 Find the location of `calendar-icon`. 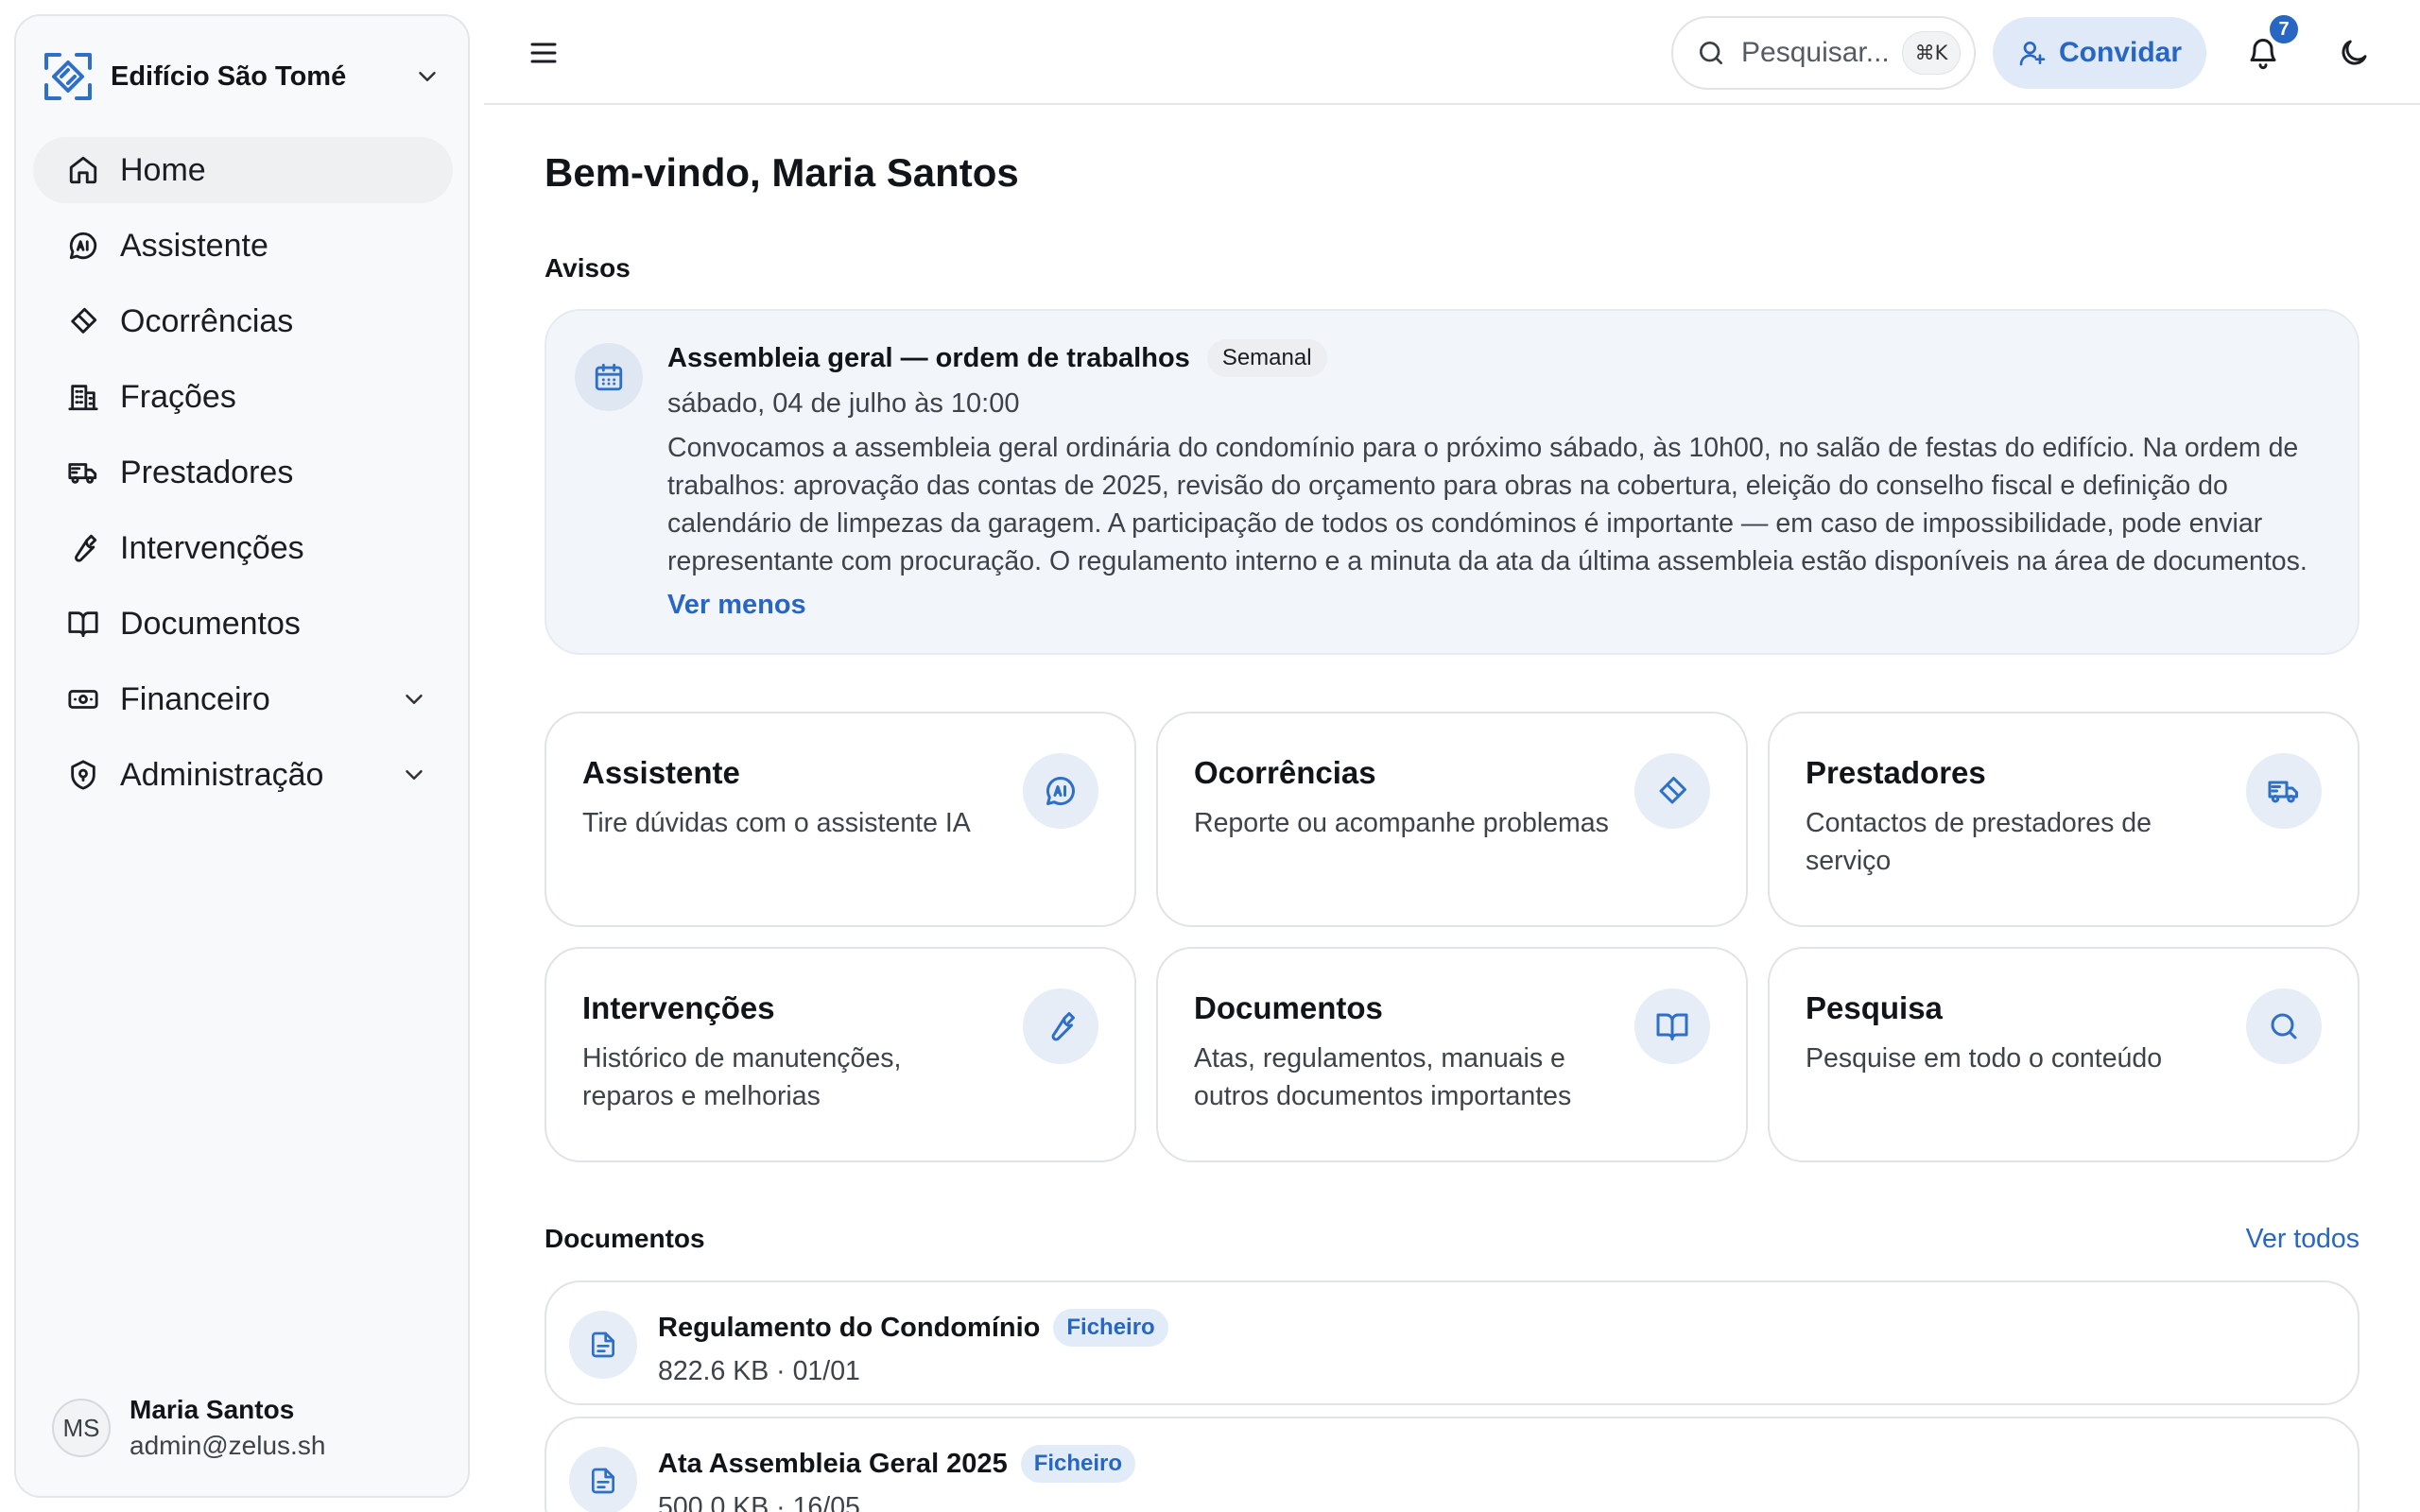

calendar-icon is located at coordinates (609, 377).